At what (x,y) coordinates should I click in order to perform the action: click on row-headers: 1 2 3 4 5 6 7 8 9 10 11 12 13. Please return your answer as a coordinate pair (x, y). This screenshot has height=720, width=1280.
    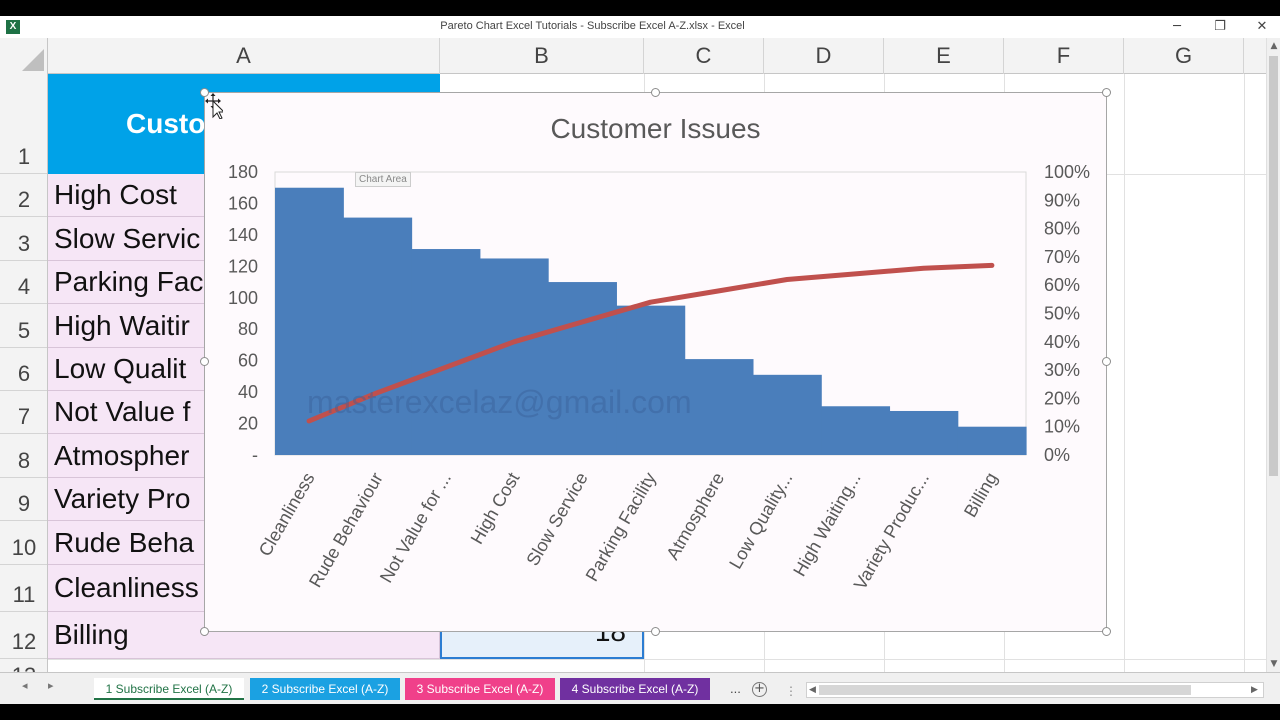
    Looking at the image, I should click on (24, 373).